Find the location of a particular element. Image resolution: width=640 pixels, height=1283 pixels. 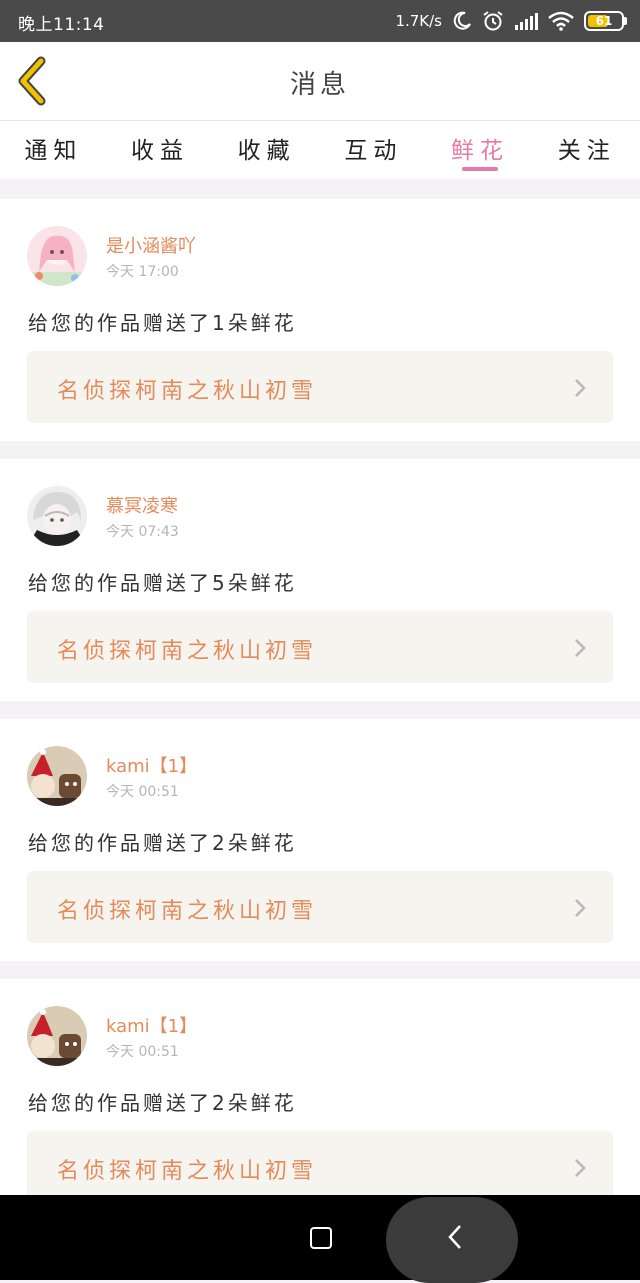

signal-icon is located at coordinates (526, 21).